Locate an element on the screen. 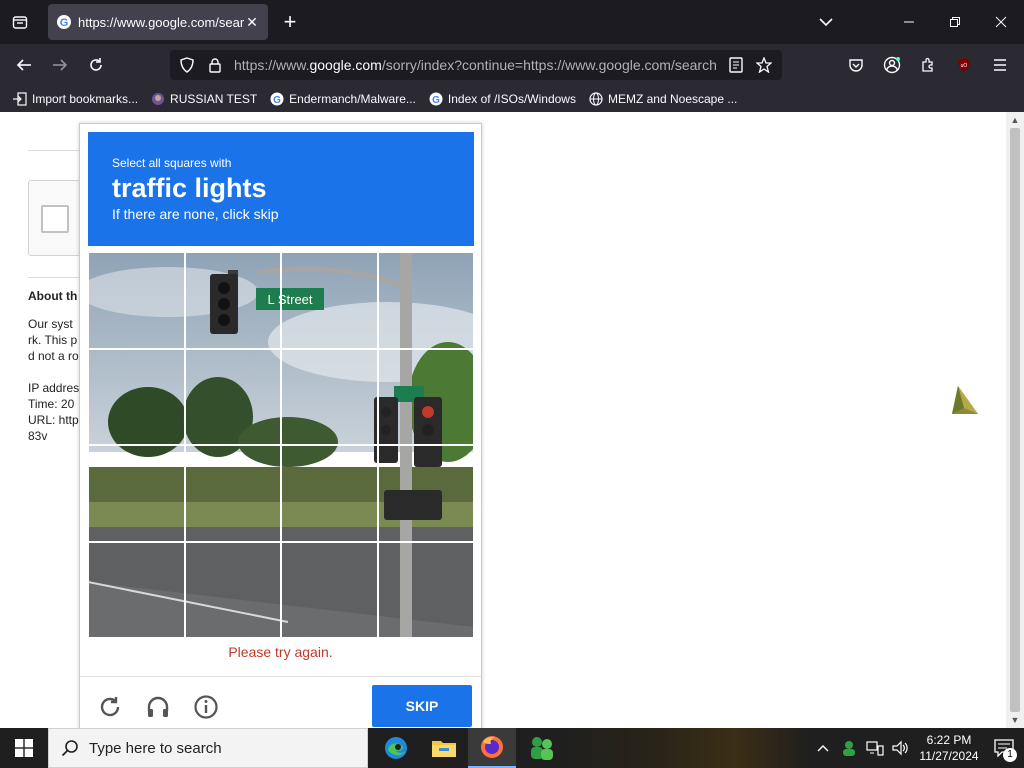  reader-view-icon is located at coordinates (736, 65).